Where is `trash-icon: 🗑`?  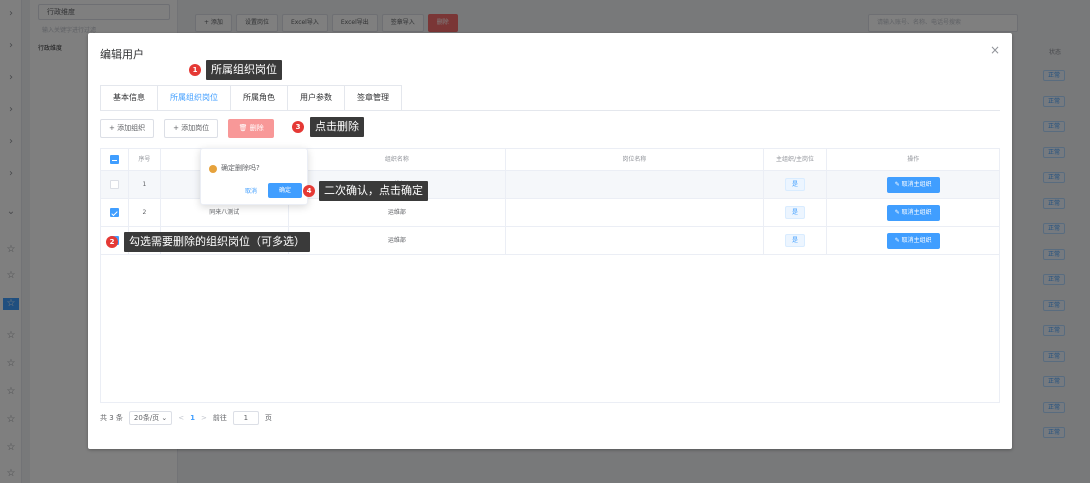
trash-icon: 🗑 is located at coordinates (243, 128).